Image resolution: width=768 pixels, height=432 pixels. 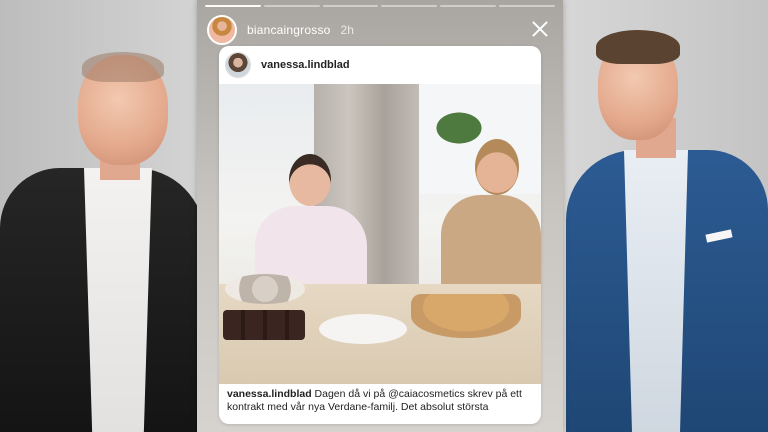 What do you see at coordinates (269, 394) in the screenshot?
I see `caption-username: vanessa.lindblad` at bounding box center [269, 394].